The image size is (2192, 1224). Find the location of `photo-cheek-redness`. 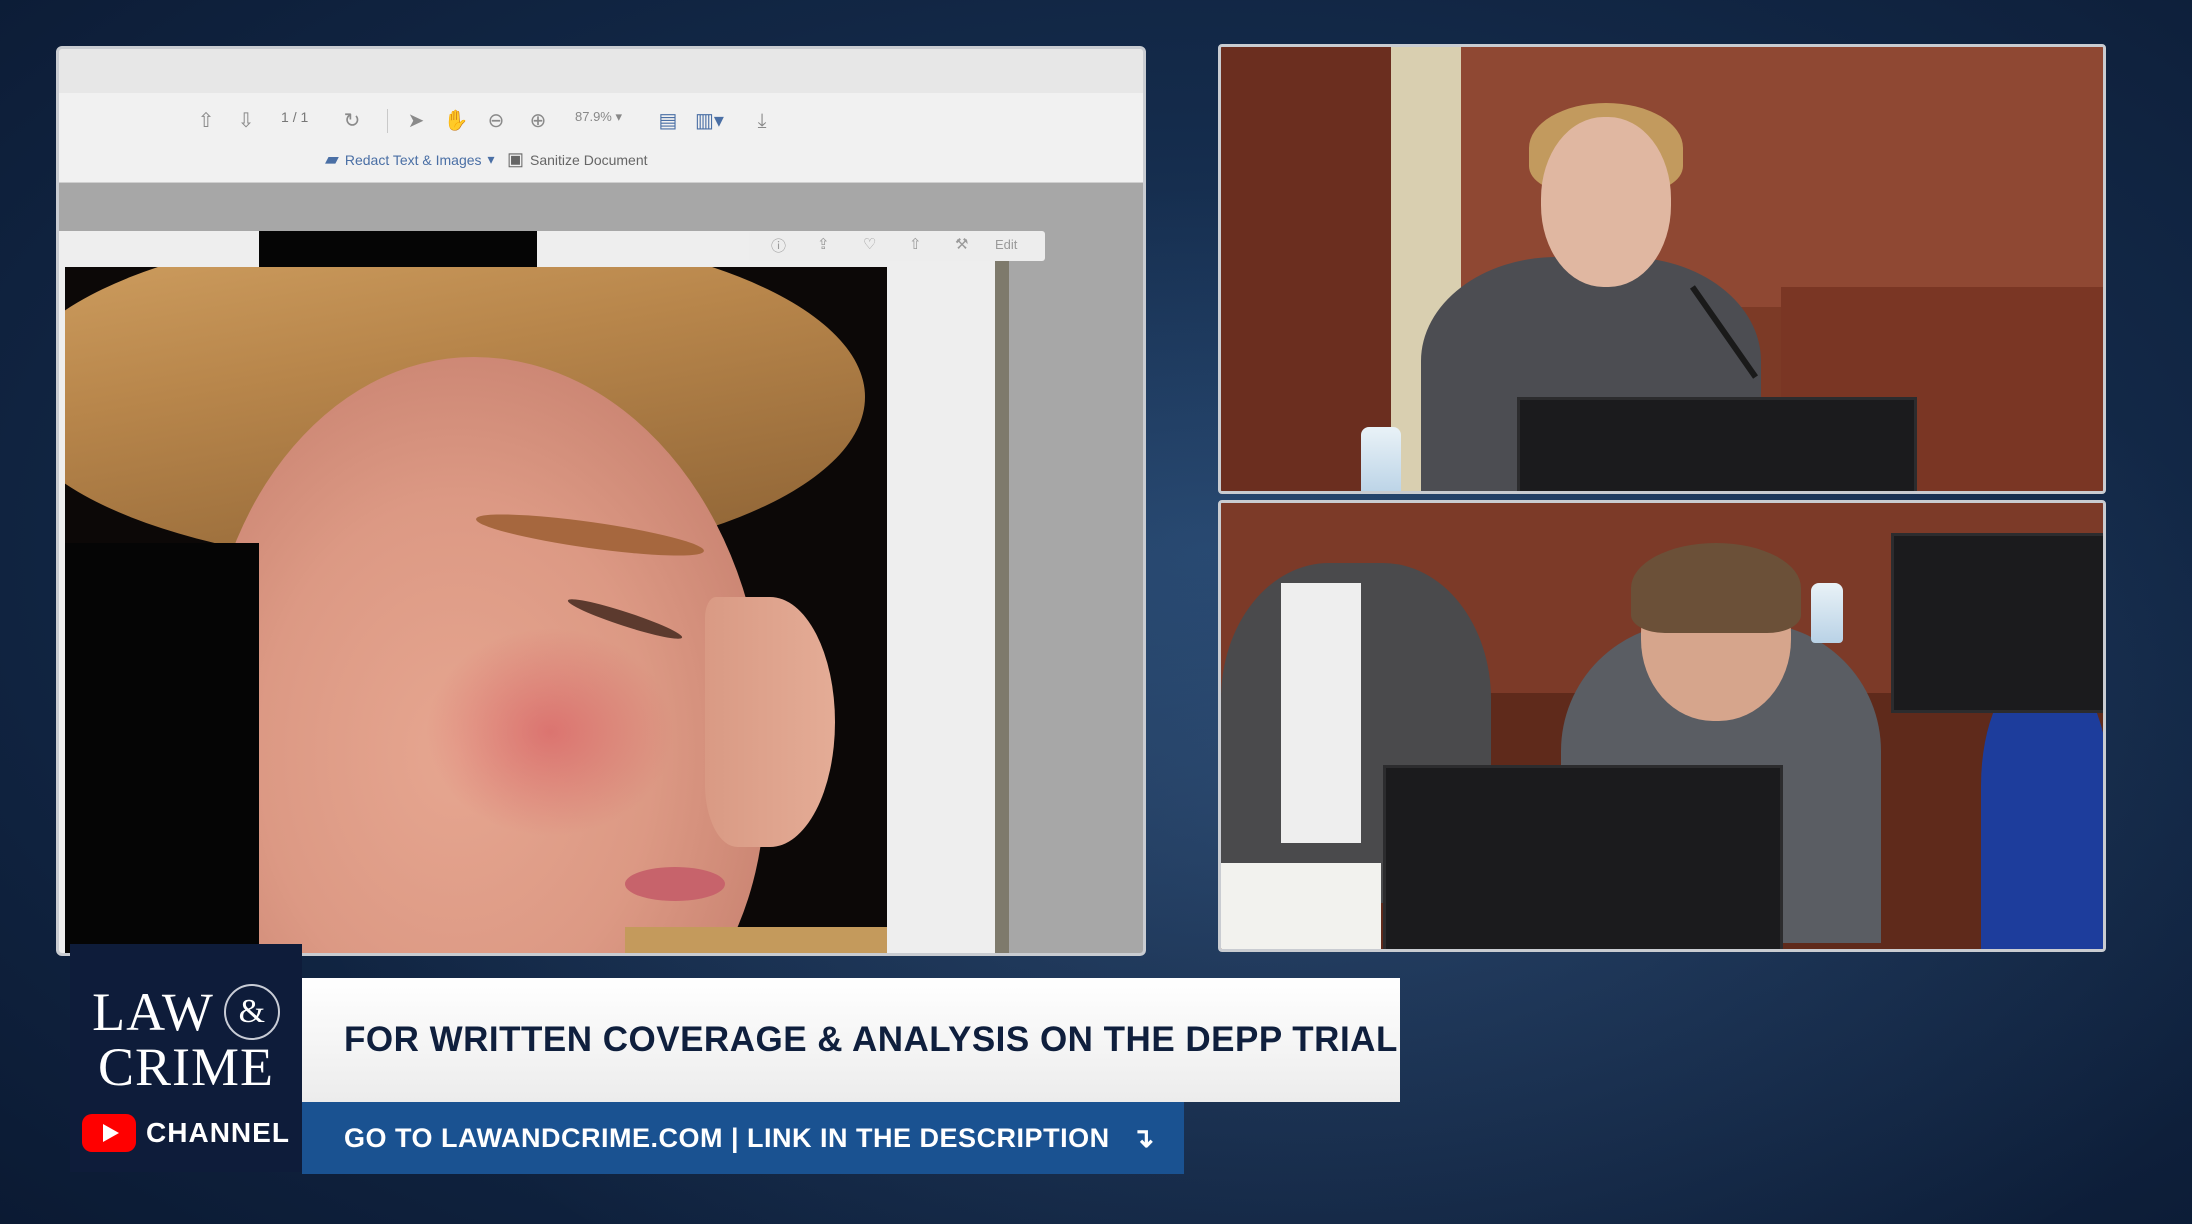

photo-cheek-redness is located at coordinates (550, 732).